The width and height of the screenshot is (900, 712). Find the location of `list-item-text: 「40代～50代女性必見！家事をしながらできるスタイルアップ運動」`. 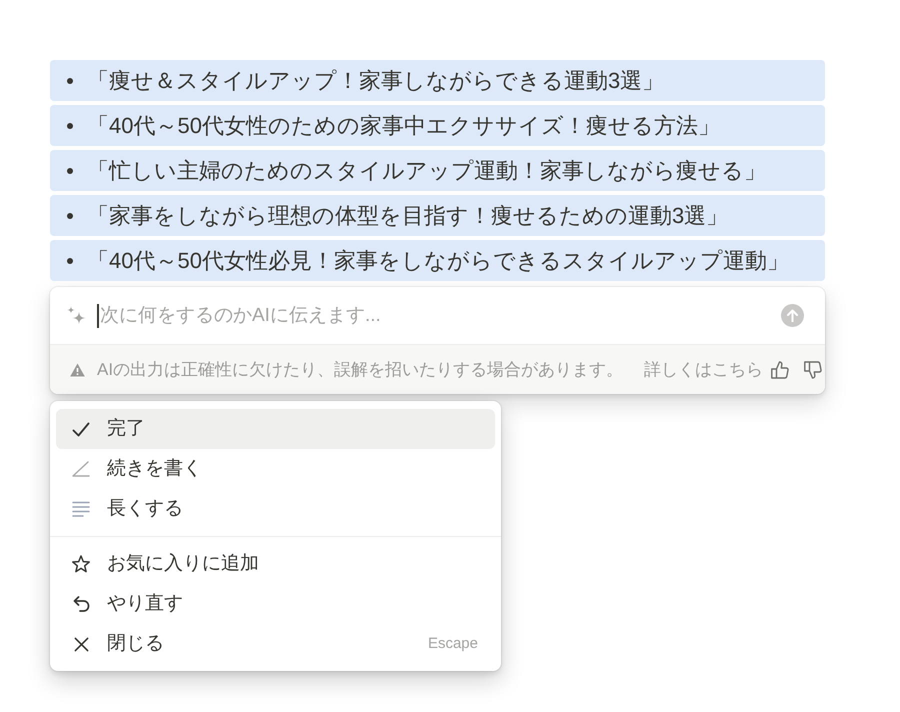

list-item-text: 「40代～50代女性必見！家事をしながらできるスタイルアップ運動」 is located at coordinates (438, 260).